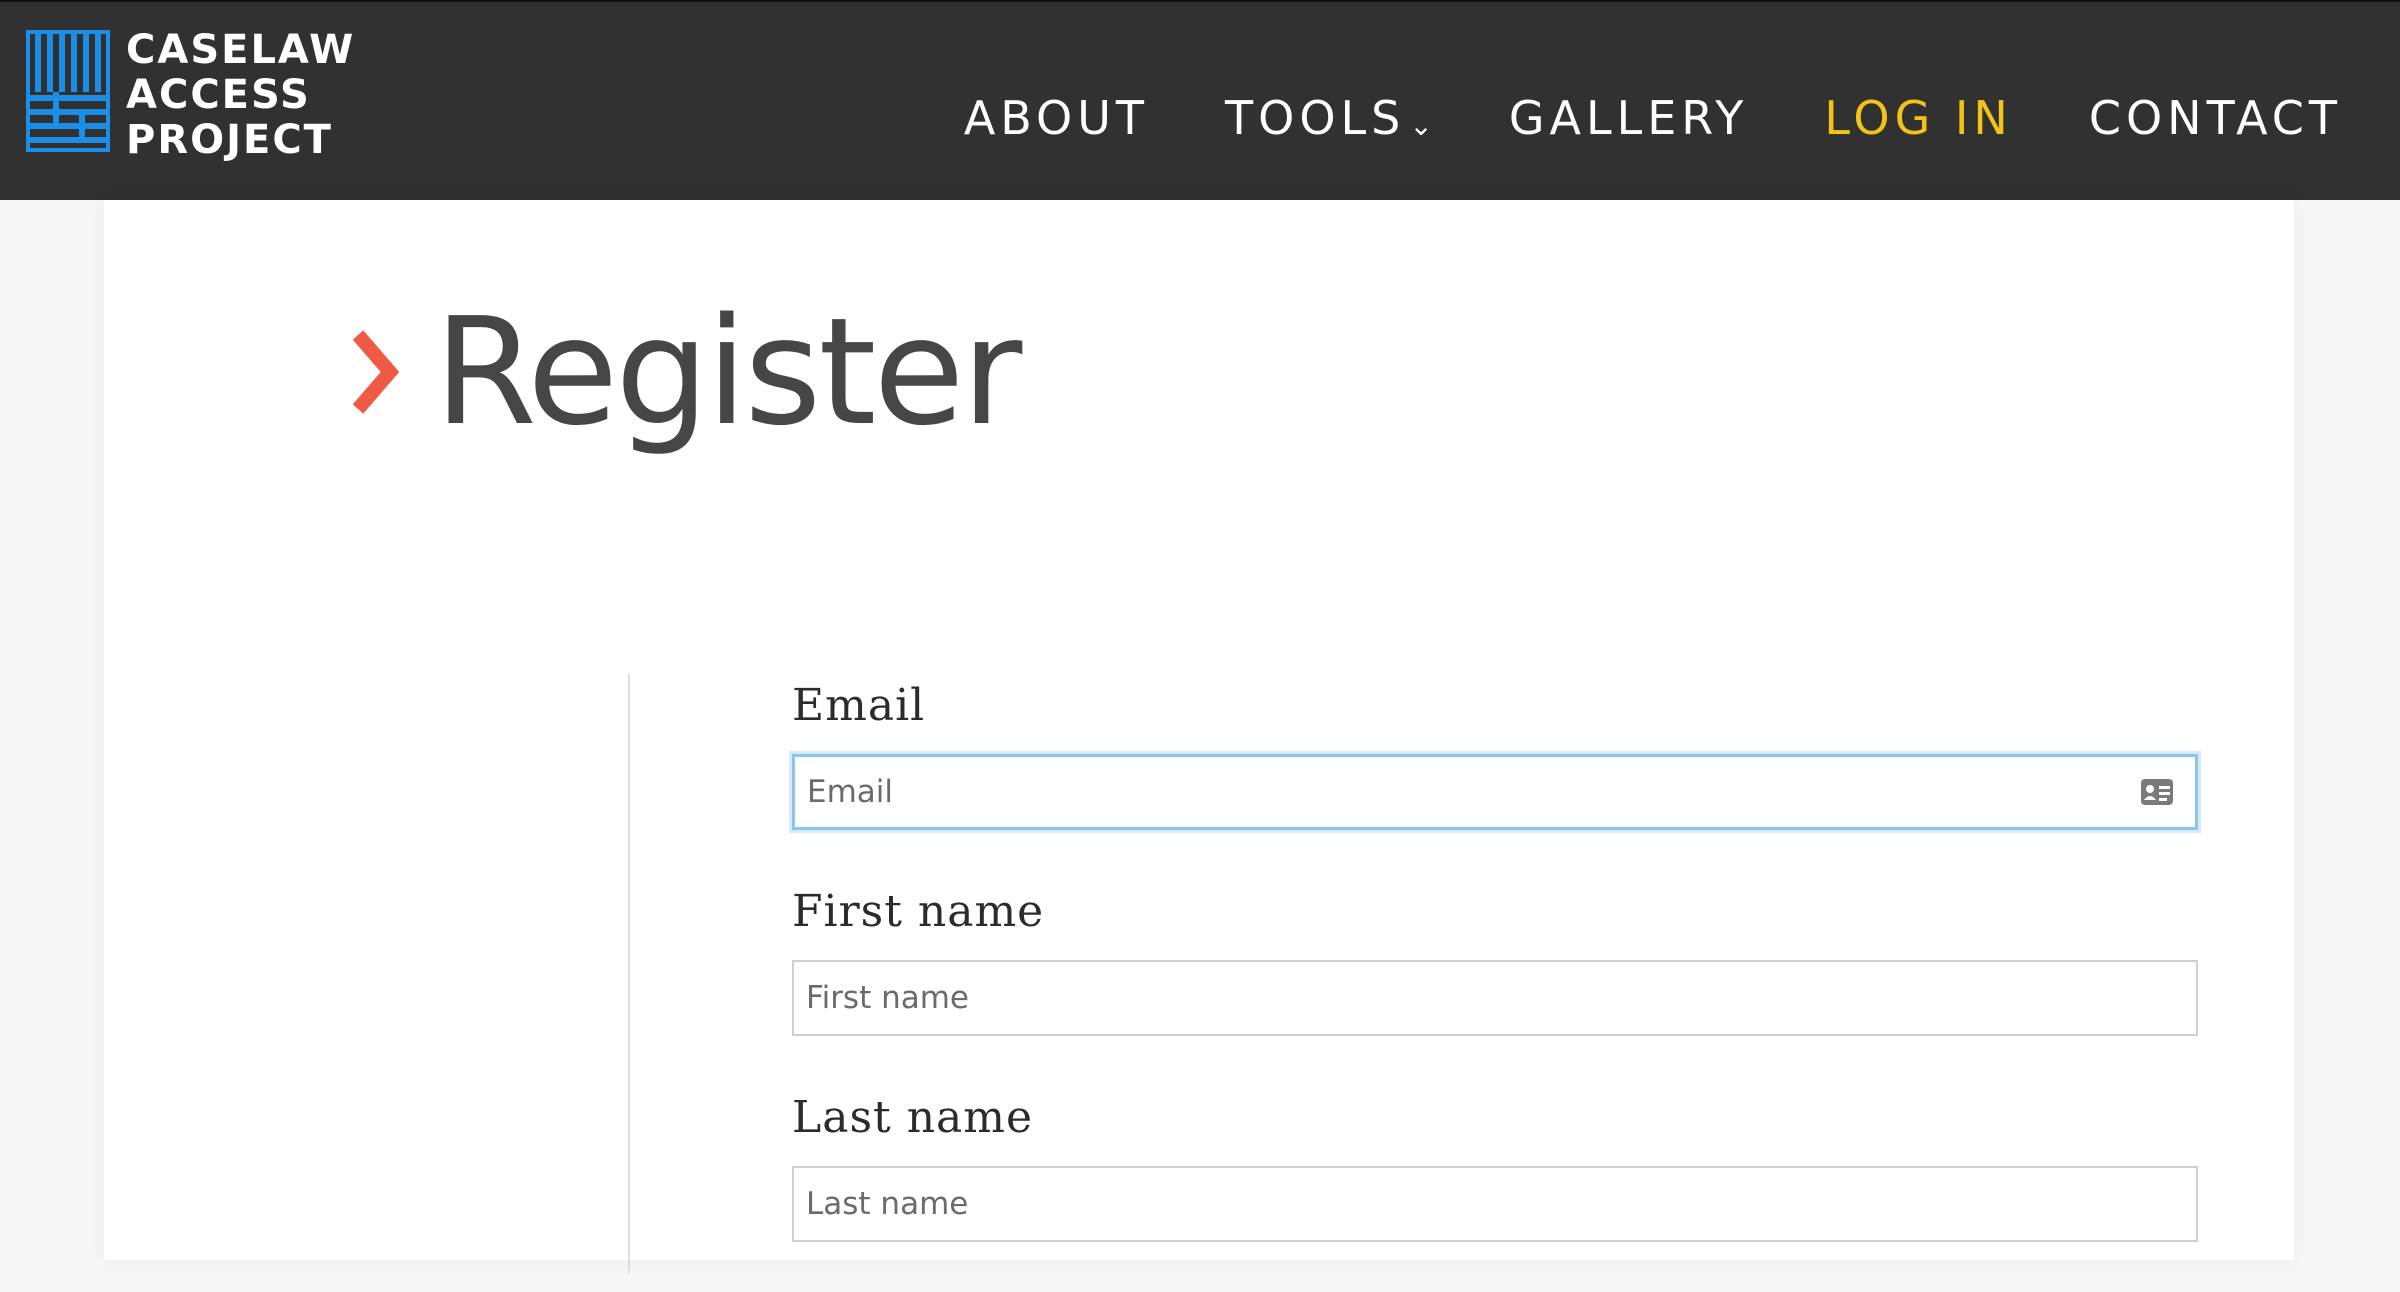  I want to click on nav-contact: CONTACT, so click(2215, 118).